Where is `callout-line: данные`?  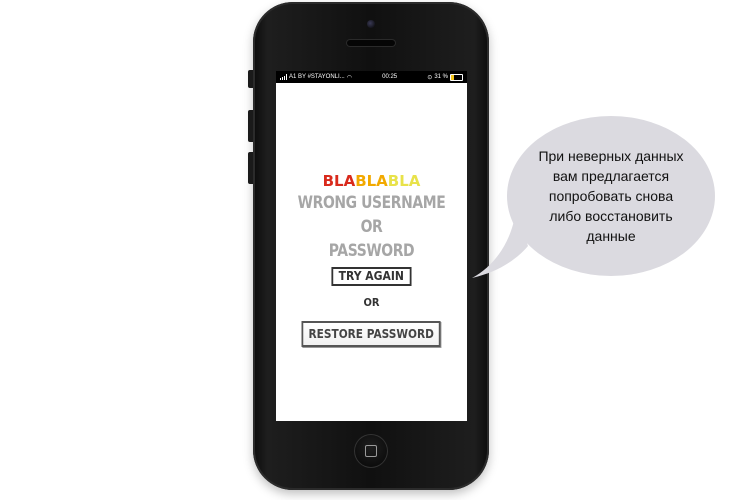 callout-line: данные is located at coordinates (611, 236).